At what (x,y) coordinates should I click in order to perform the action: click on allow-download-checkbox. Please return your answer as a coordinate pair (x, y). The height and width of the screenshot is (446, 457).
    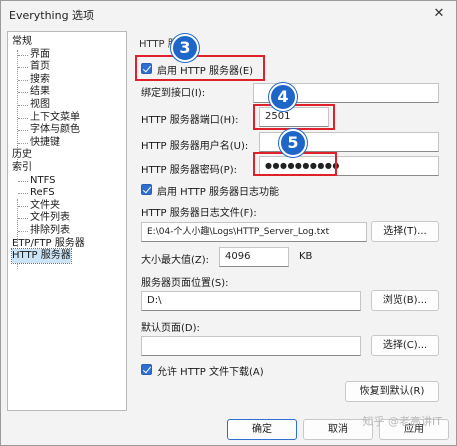
    Looking at the image, I should click on (146, 369).